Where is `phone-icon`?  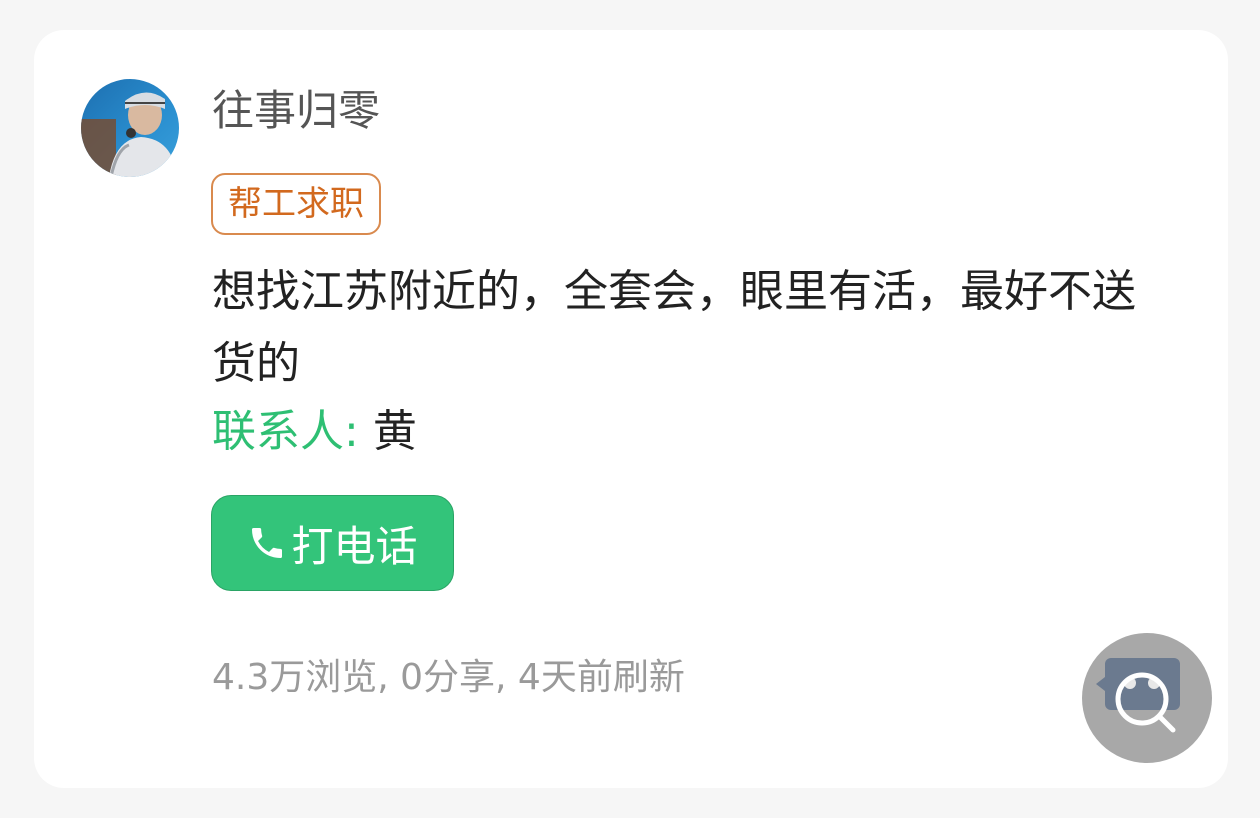
phone-icon is located at coordinates (267, 543).